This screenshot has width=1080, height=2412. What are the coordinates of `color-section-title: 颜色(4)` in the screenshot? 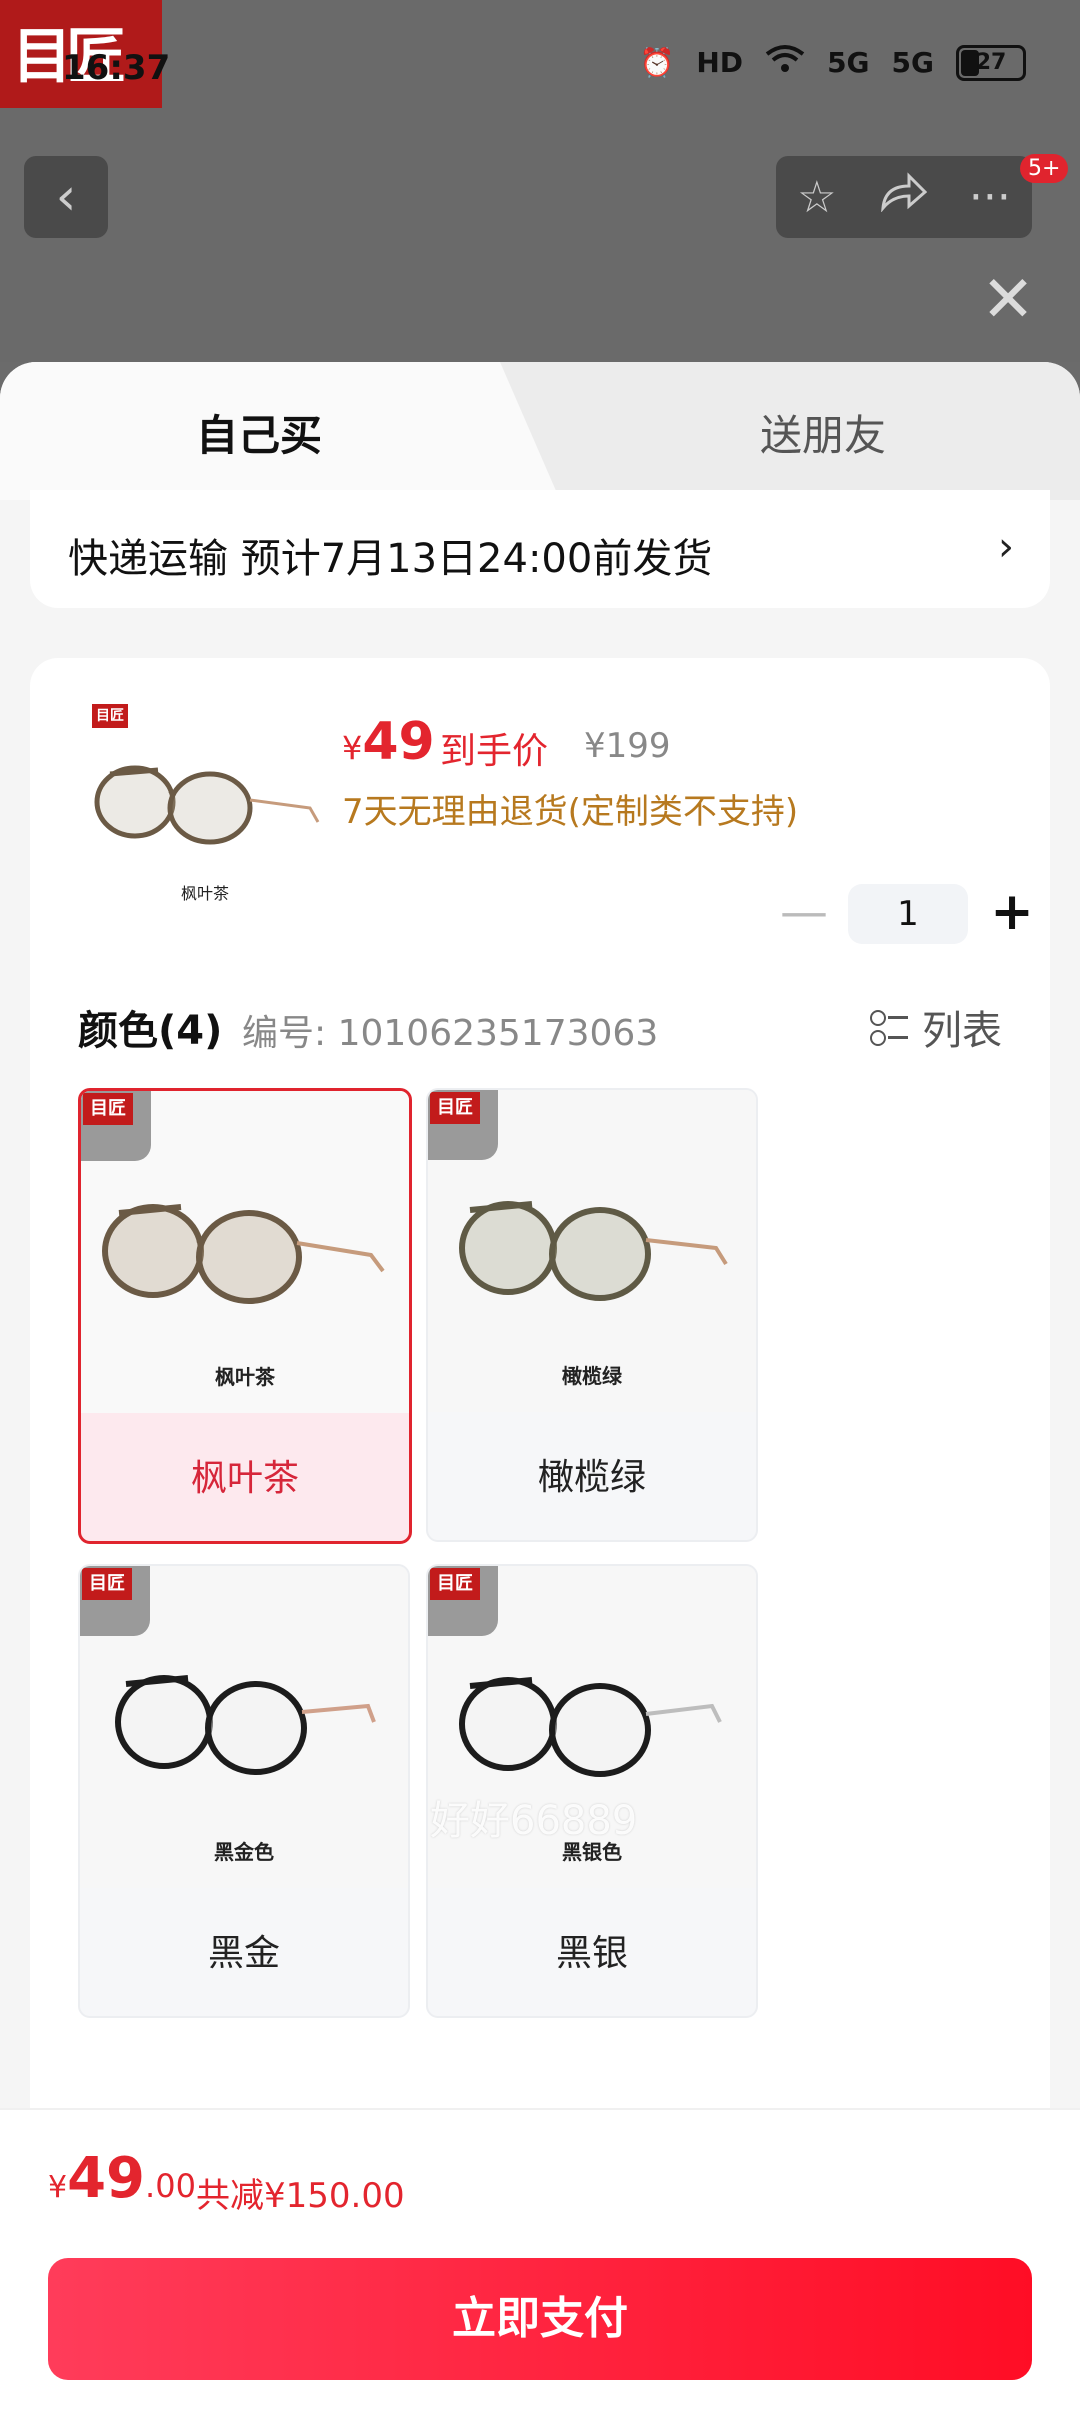 It's located at (150, 1031).